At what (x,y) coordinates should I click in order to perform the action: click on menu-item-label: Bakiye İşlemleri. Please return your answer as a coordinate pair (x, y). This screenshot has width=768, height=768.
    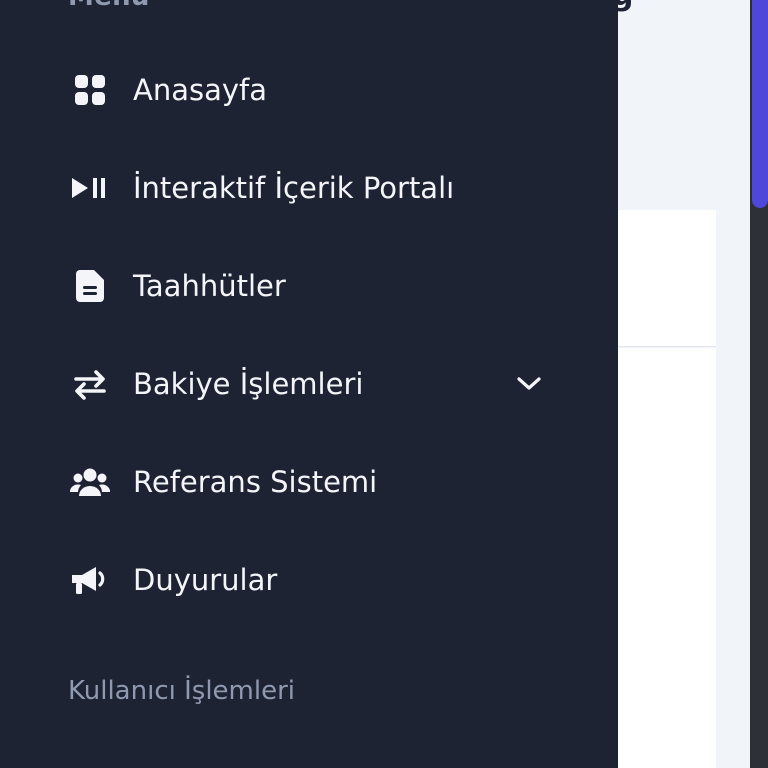
    Looking at the image, I should click on (248, 384).